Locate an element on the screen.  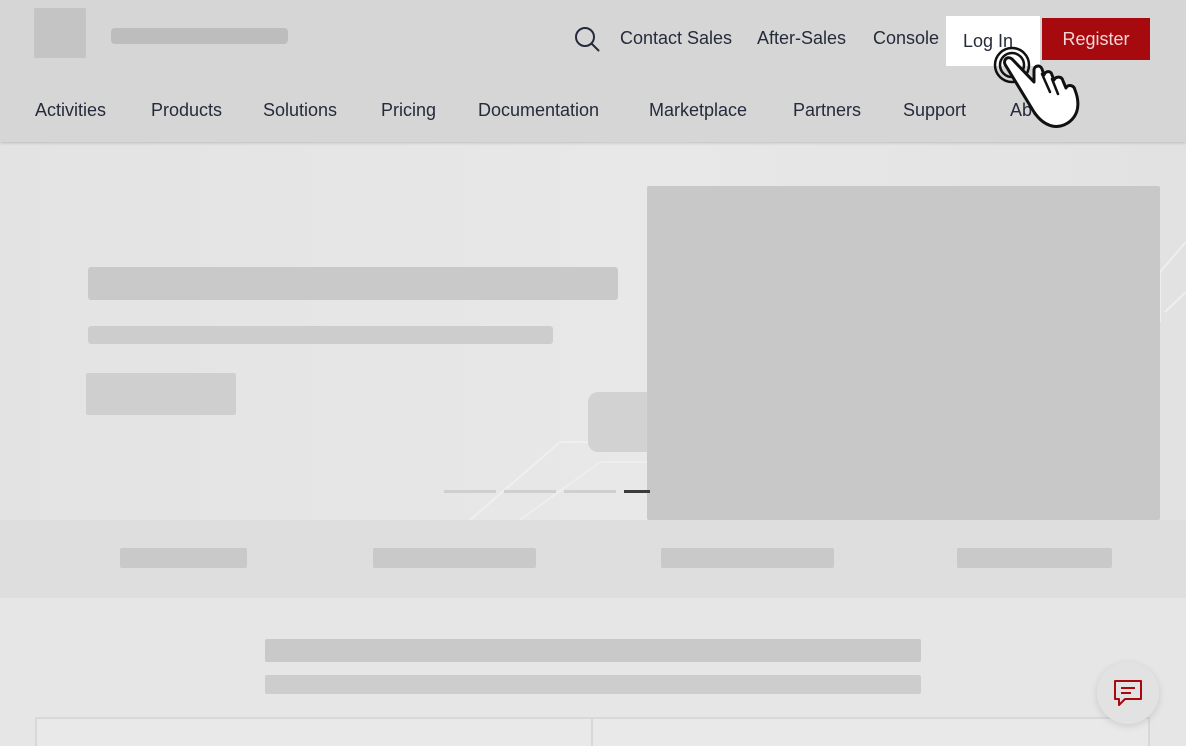
logo-placeholder is located at coordinates (60, 33).